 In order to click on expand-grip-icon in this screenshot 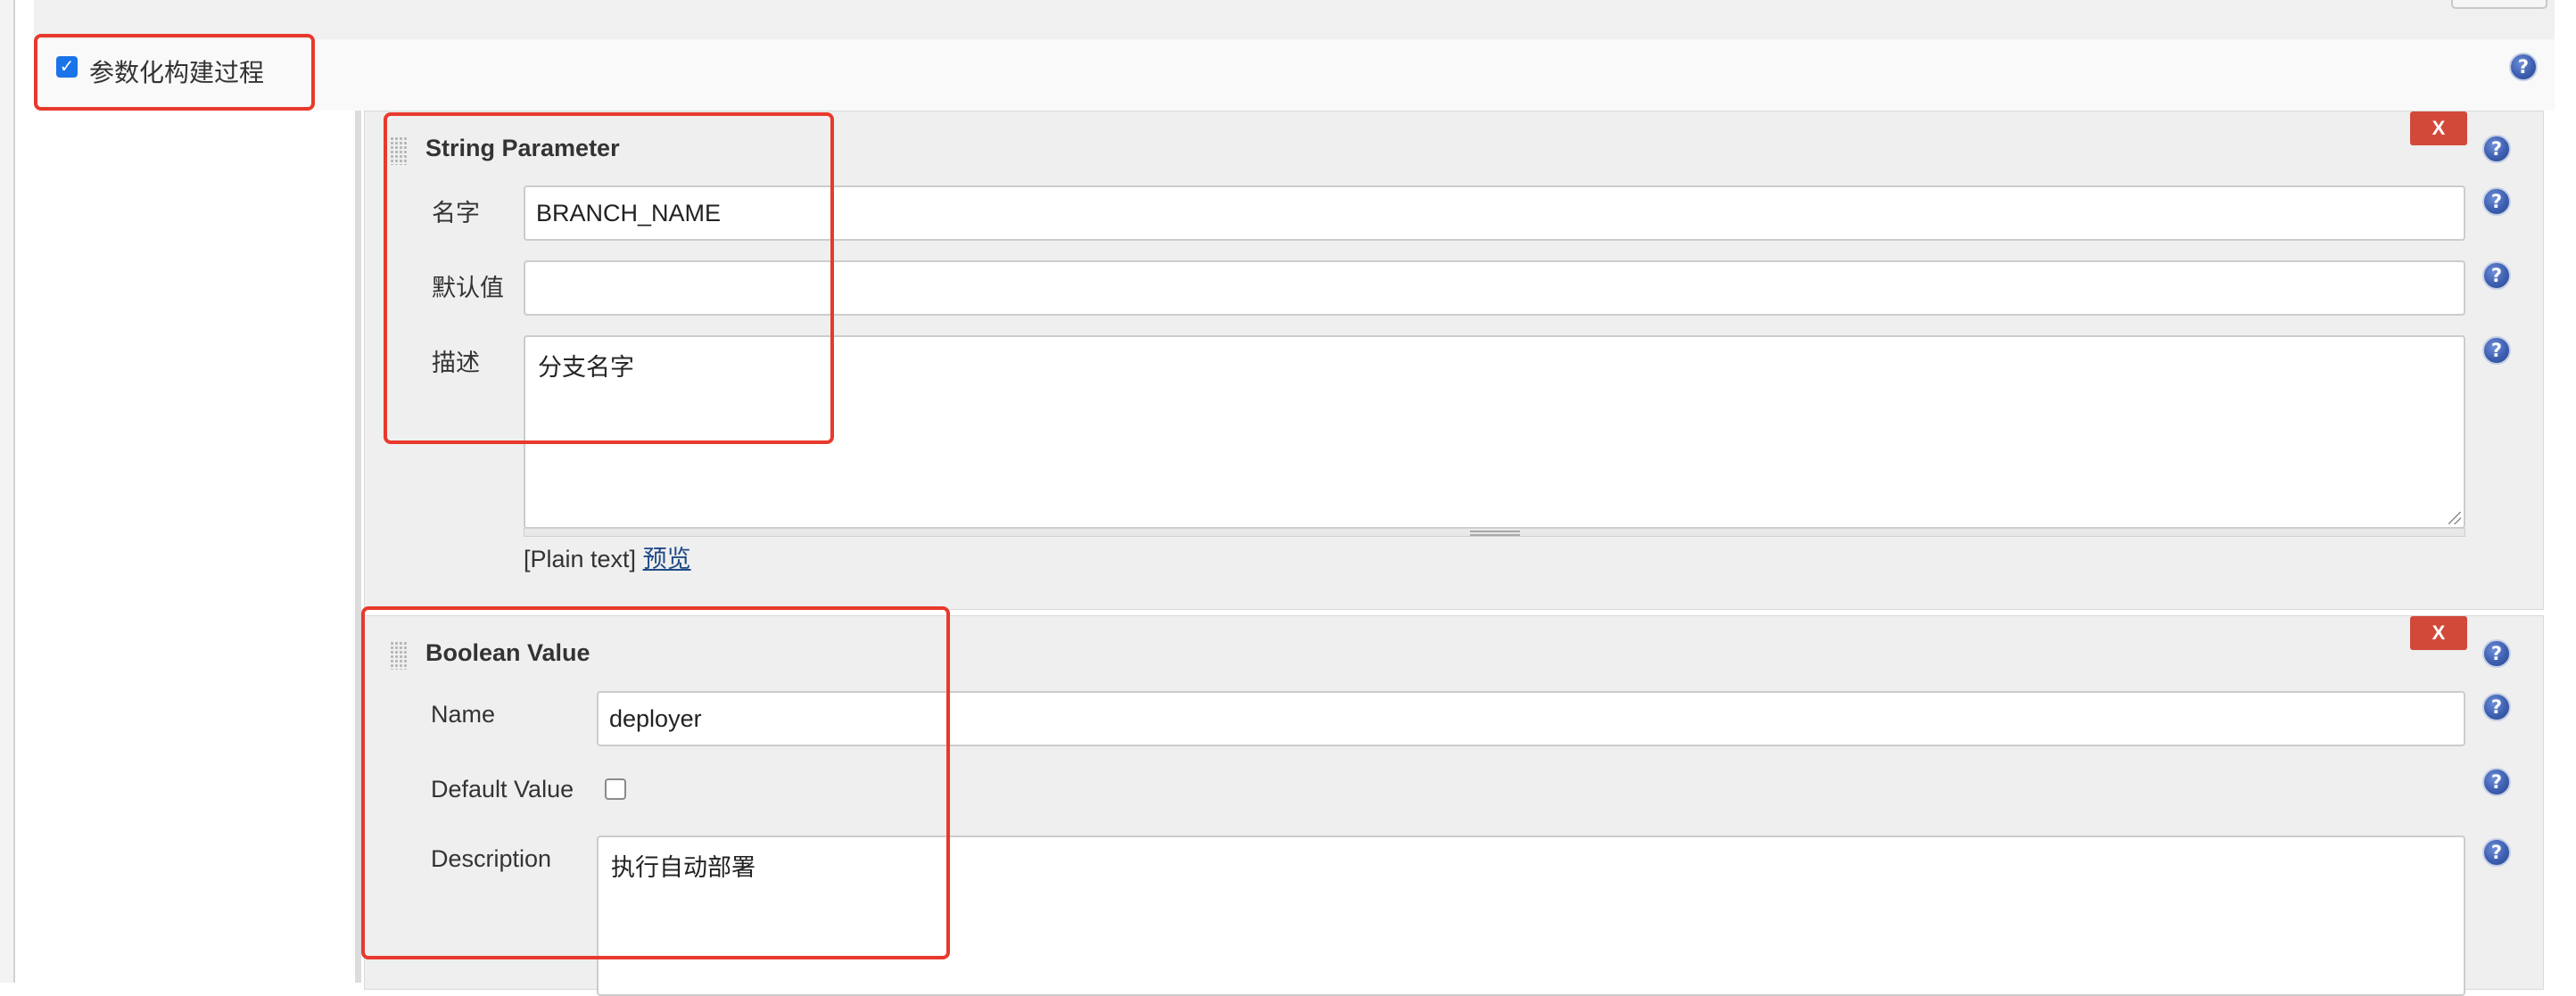, I will do `click(1495, 533)`.